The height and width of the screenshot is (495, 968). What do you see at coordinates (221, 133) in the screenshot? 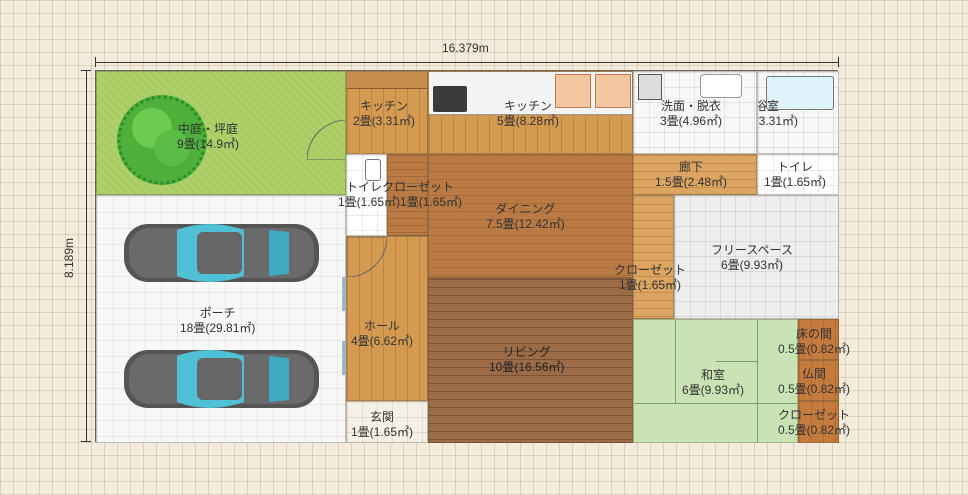
I see `courtyard: 中庭・坪庭 9畳(14.9㎡)` at bounding box center [221, 133].